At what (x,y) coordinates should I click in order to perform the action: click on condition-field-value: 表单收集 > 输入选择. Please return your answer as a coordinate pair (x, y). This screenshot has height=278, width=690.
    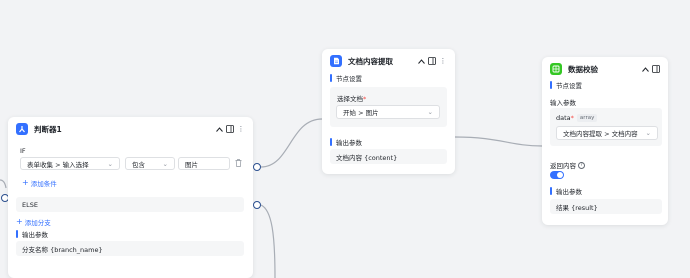
    Looking at the image, I should click on (58, 164).